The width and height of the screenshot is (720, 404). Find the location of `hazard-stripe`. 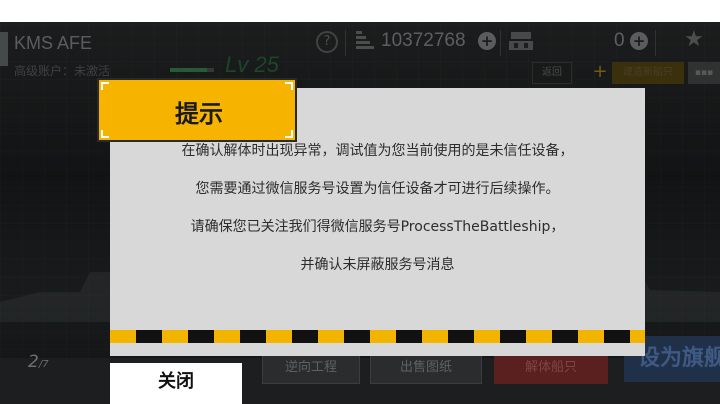

hazard-stripe is located at coordinates (377, 336).